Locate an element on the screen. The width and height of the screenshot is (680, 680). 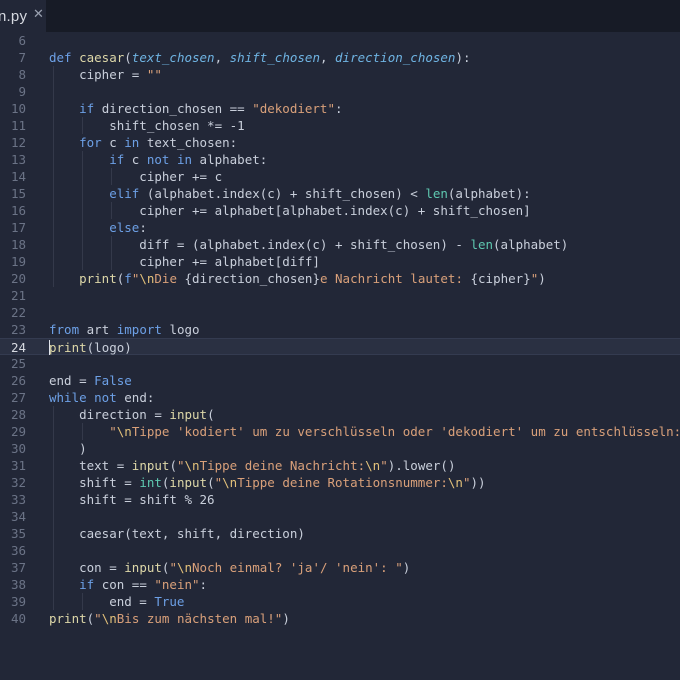
code-text: print("\nBis zum nächsten mal!") is located at coordinates (169, 618).